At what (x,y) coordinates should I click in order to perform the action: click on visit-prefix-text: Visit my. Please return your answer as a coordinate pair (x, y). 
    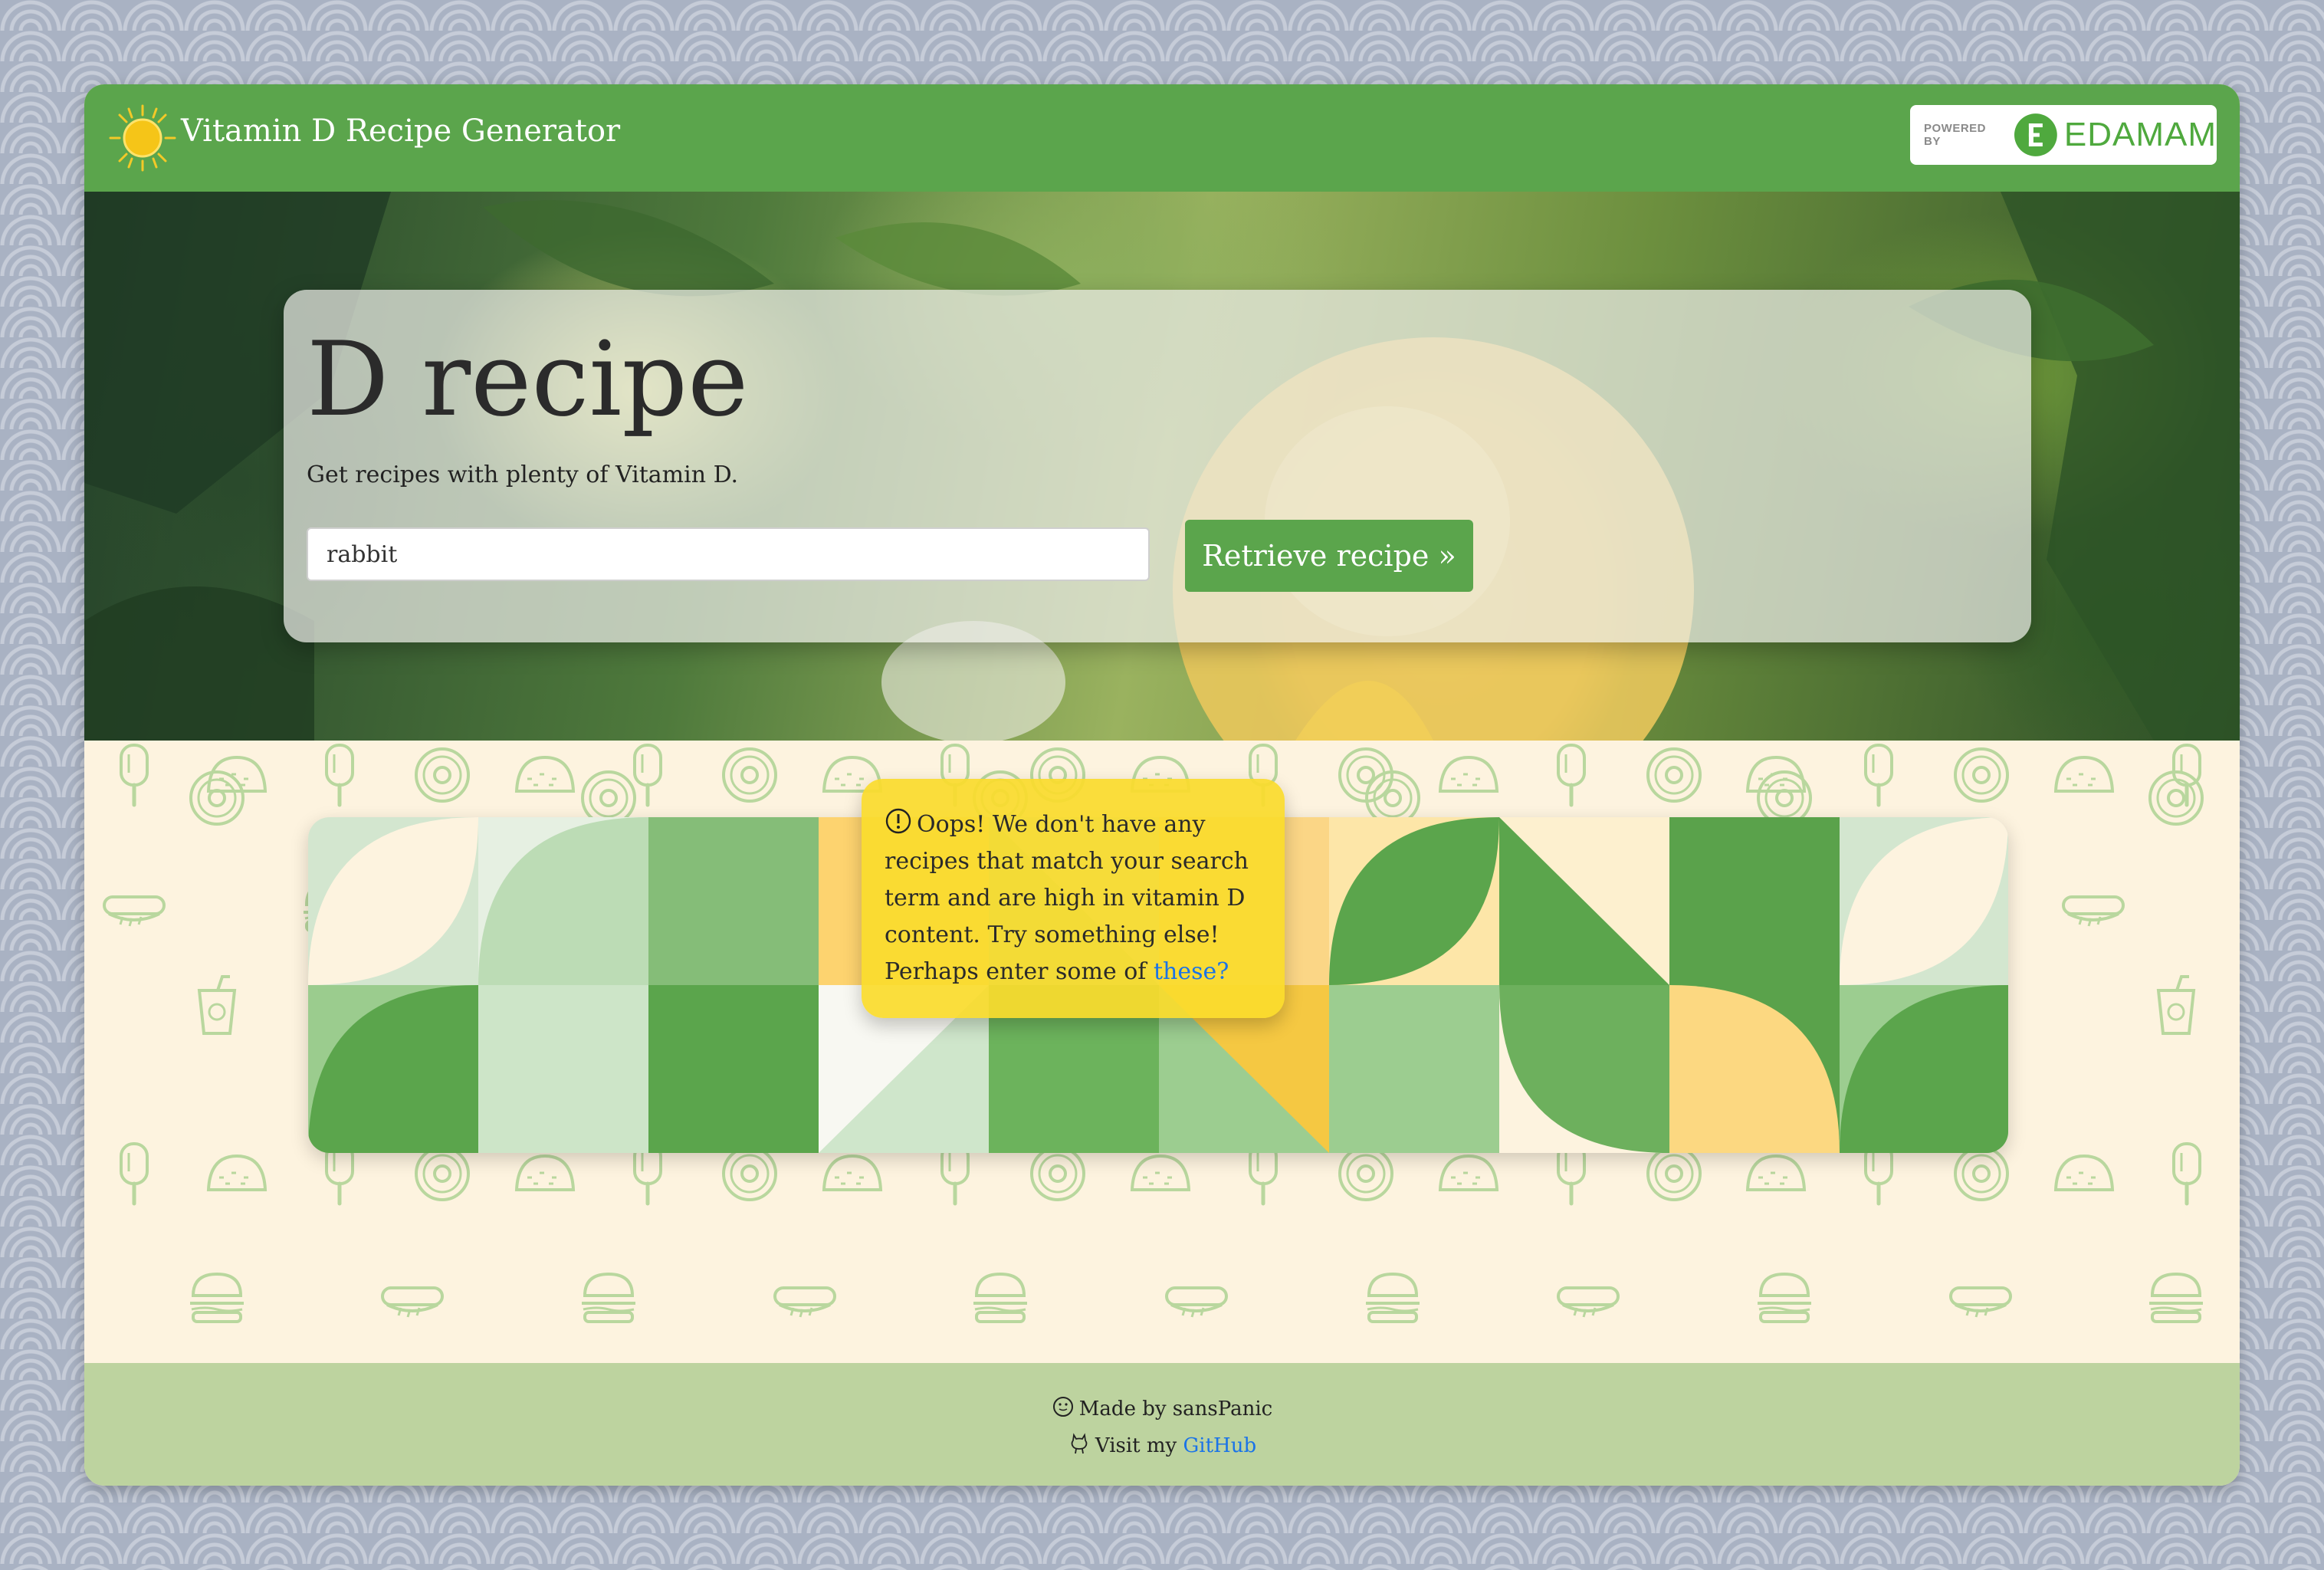
    Looking at the image, I should click on (1139, 1445).